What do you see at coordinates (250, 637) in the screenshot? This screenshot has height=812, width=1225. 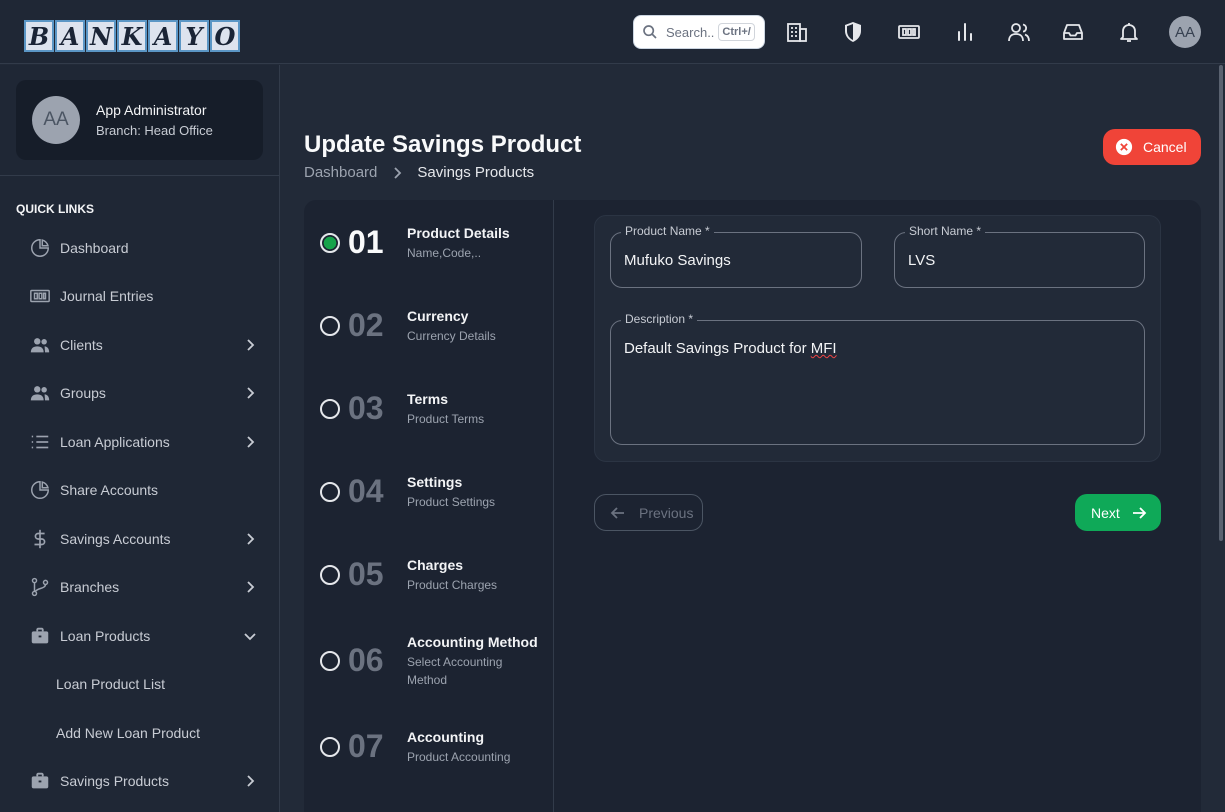 I see `chevron-down-icon` at bounding box center [250, 637].